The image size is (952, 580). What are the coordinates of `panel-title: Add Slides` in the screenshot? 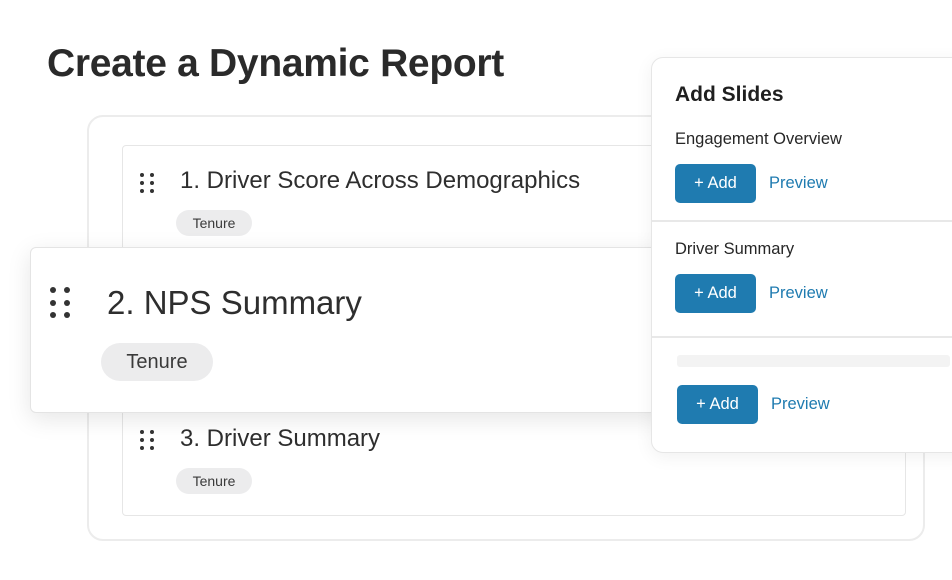 It's located at (729, 94).